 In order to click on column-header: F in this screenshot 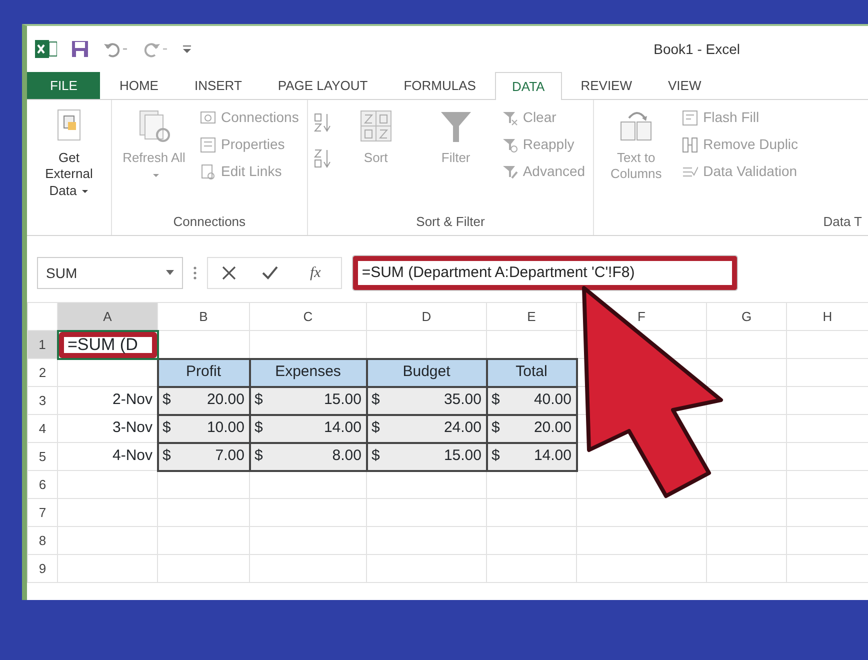, I will do `click(642, 316)`.